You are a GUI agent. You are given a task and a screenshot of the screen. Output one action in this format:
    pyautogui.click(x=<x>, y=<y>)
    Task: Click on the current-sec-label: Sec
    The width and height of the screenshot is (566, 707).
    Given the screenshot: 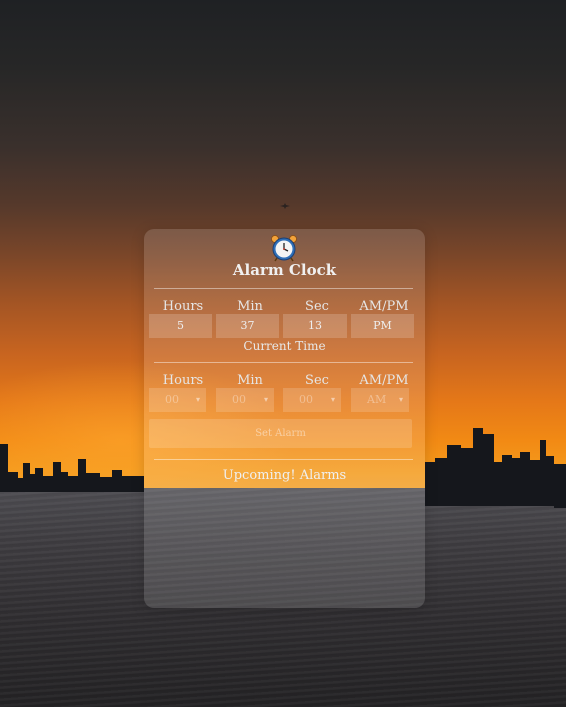 What is the action you would take?
    pyautogui.click(x=317, y=306)
    